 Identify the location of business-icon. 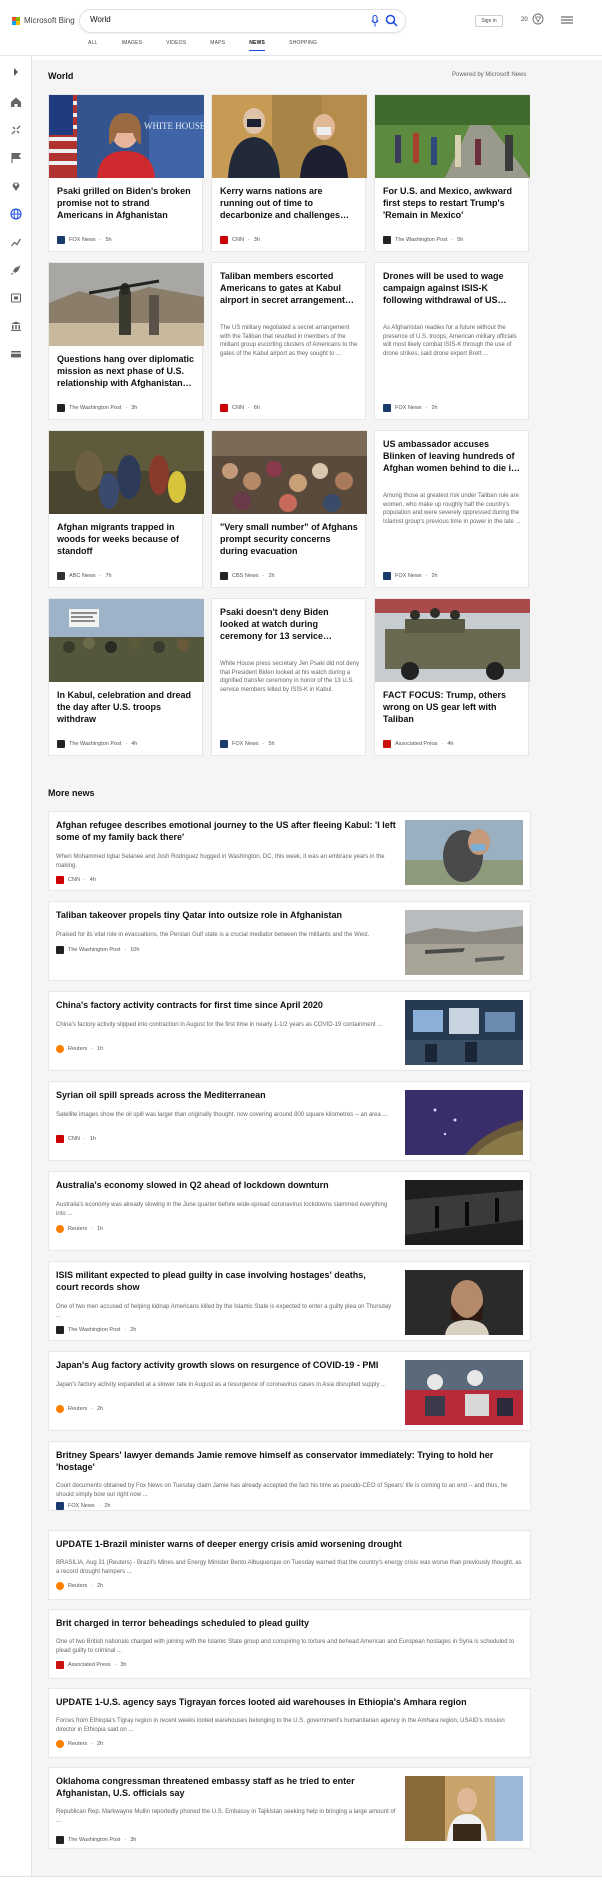
(16, 242).